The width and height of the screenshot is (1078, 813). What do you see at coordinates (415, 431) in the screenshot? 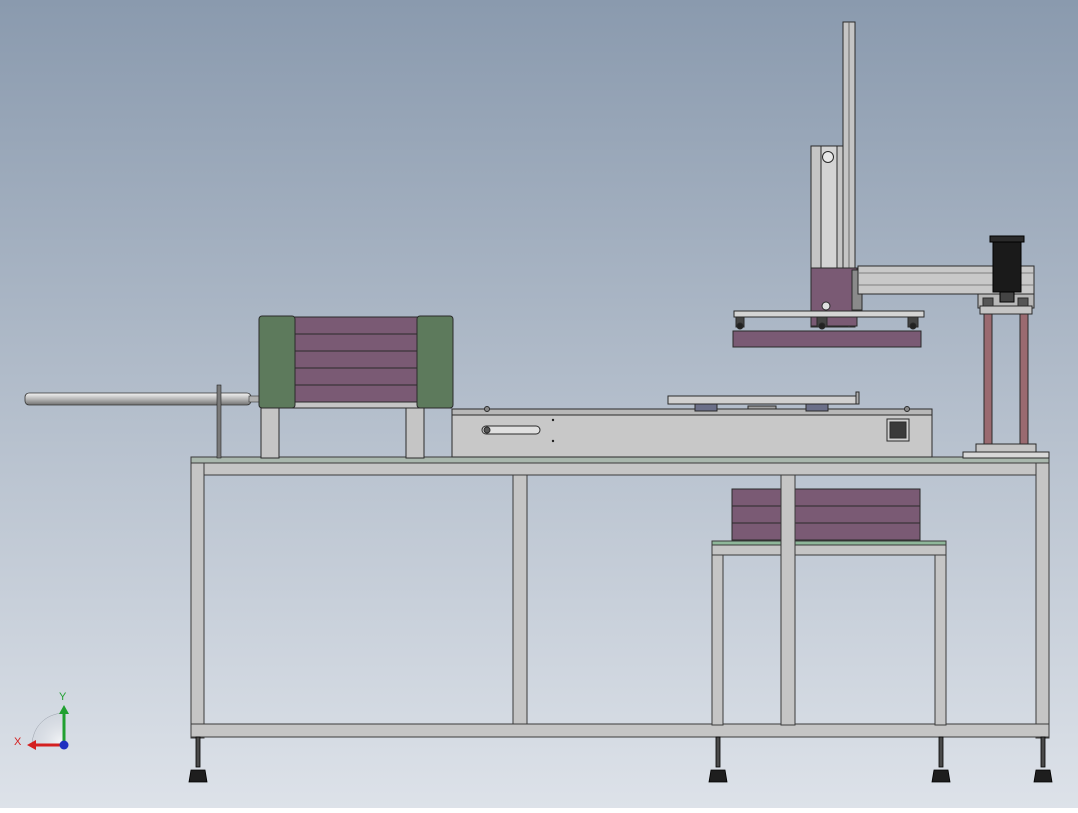
I see `magazine-leg-right` at bounding box center [415, 431].